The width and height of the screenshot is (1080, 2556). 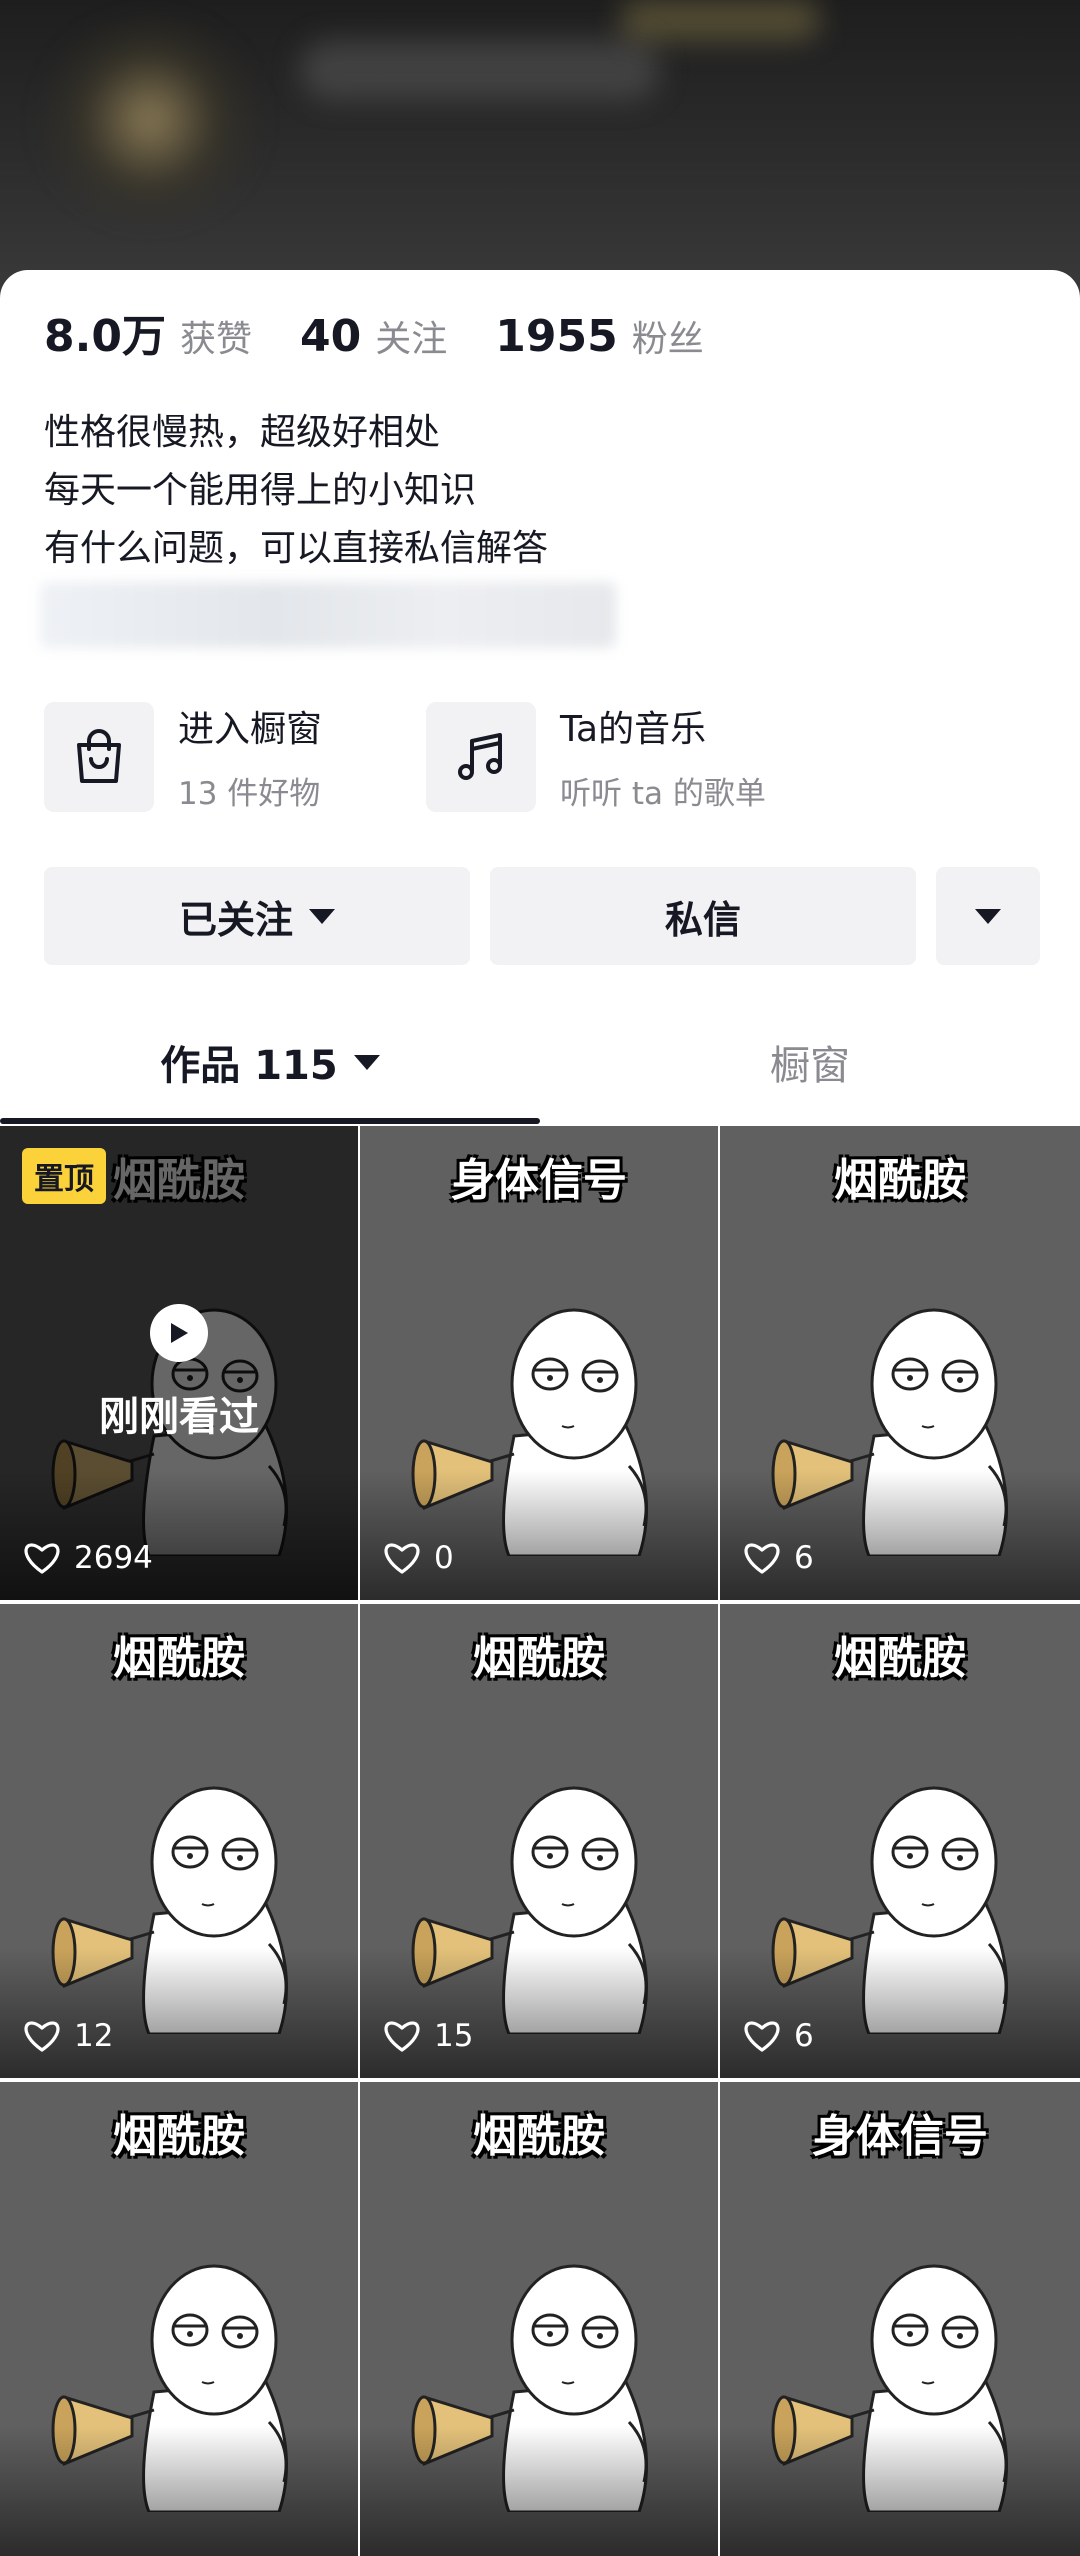 I want to click on shop-window-entry: 进入橱窗 13 件好物, so click(x=183, y=756).